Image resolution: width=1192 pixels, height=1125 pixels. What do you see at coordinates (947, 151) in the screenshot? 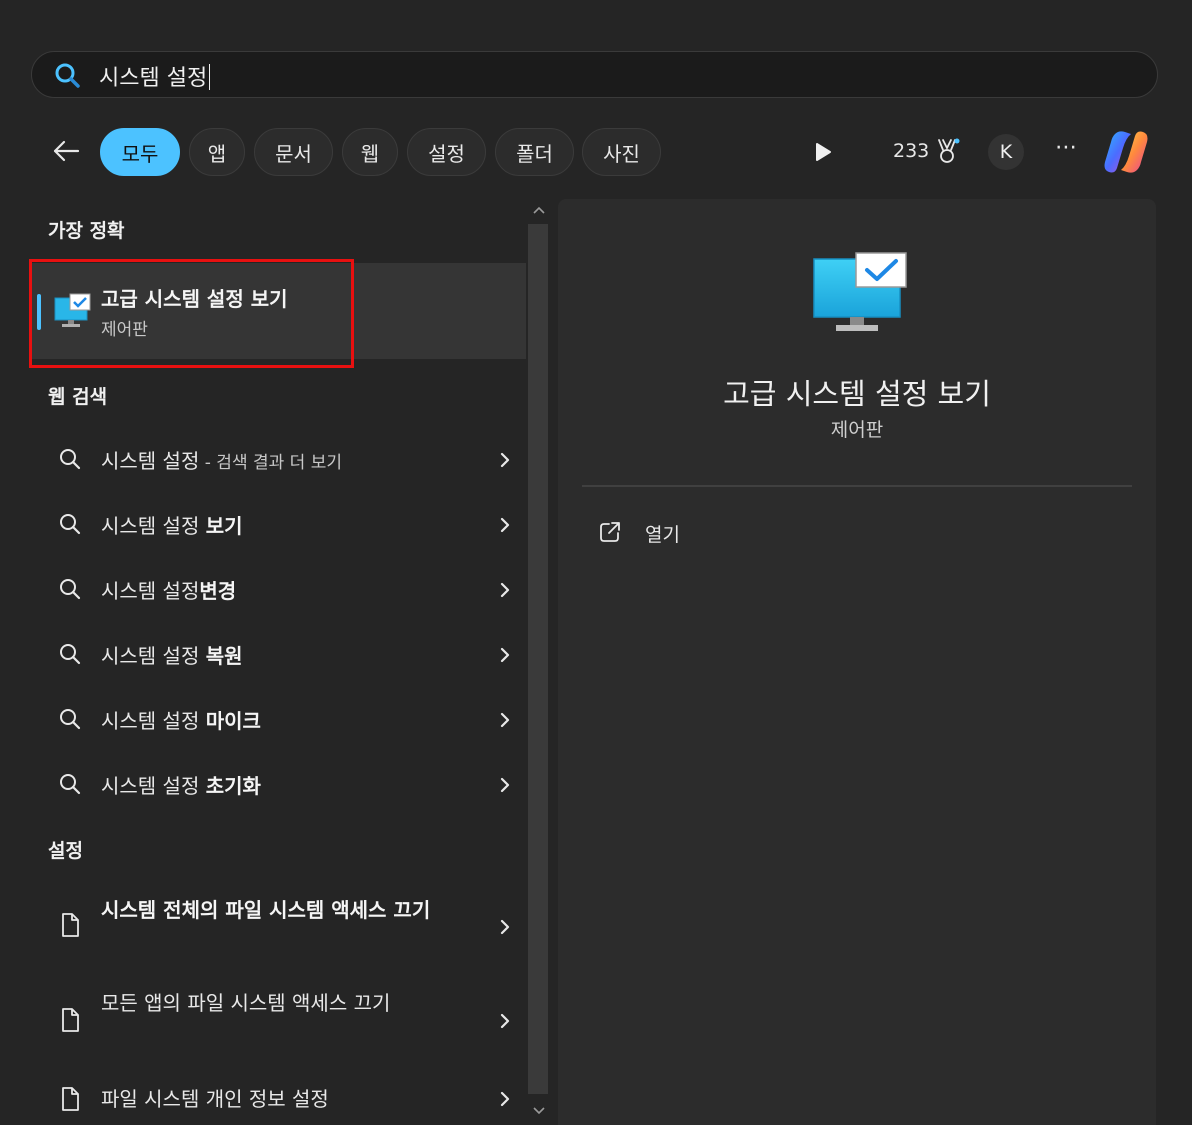
I see `medal-icon` at bounding box center [947, 151].